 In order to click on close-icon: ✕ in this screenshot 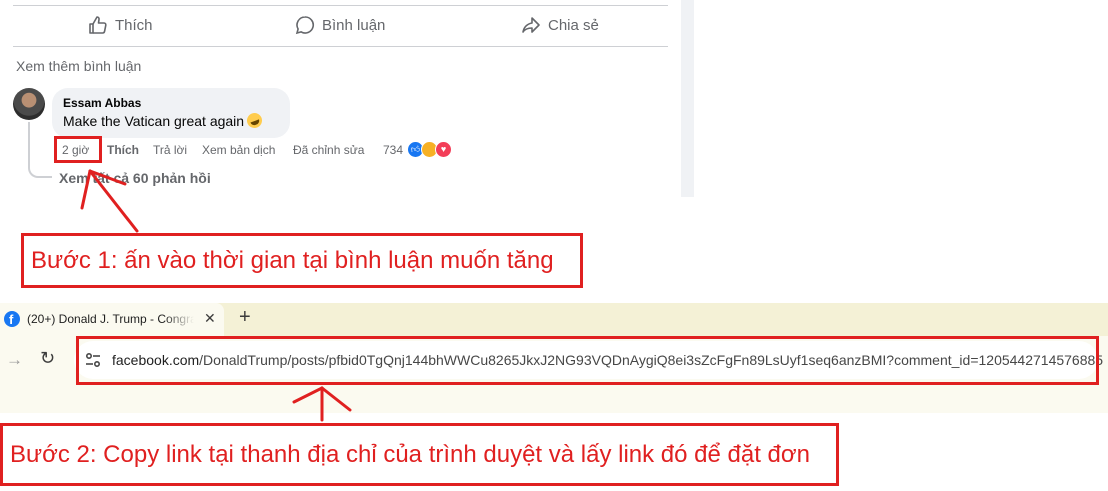, I will do `click(210, 318)`.